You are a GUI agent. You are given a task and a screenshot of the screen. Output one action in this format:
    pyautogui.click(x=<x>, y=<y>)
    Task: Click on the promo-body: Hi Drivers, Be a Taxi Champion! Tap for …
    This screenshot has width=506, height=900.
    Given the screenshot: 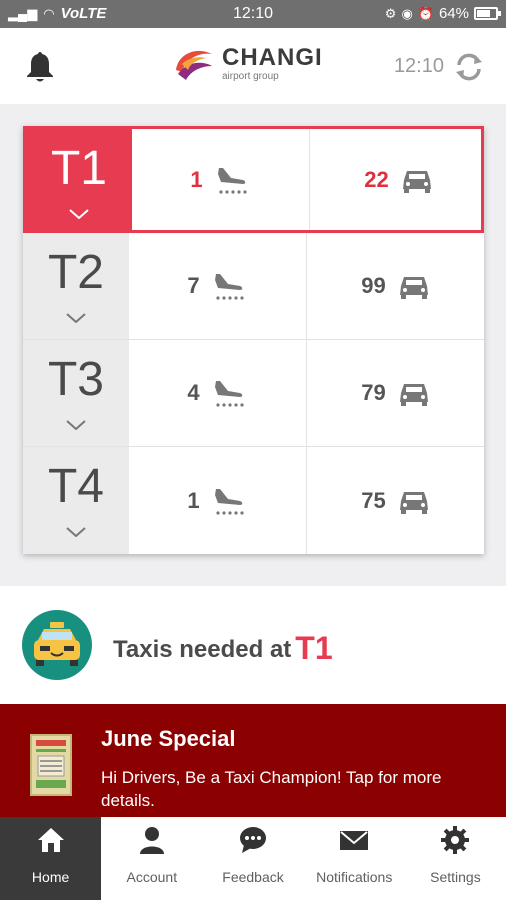 What is the action you would take?
    pyautogui.click(x=271, y=789)
    